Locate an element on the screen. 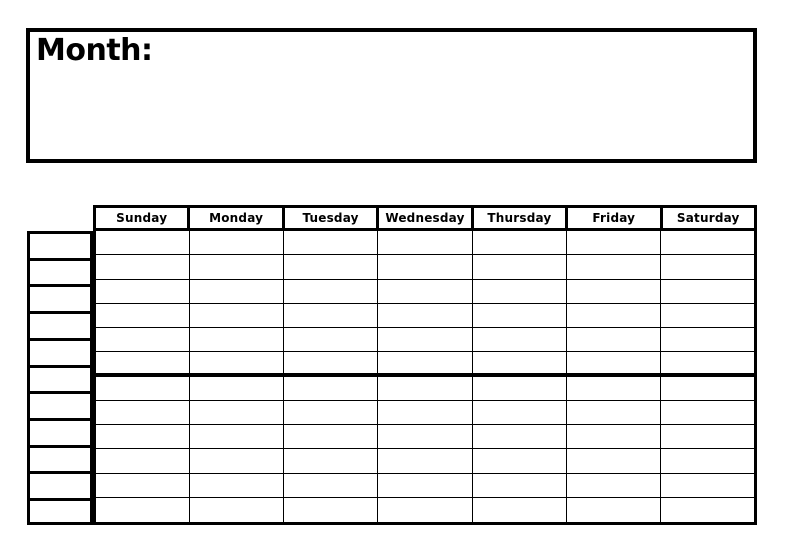 Image resolution: width=788 pixels, height=557 pixels. day-of-week-label: Saturday is located at coordinates (708, 218).